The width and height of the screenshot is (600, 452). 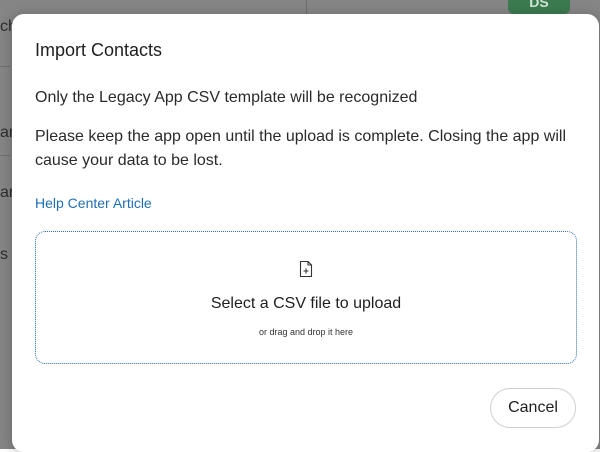 What do you see at coordinates (539, 7) in the screenshot?
I see `background-badge: DS` at bounding box center [539, 7].